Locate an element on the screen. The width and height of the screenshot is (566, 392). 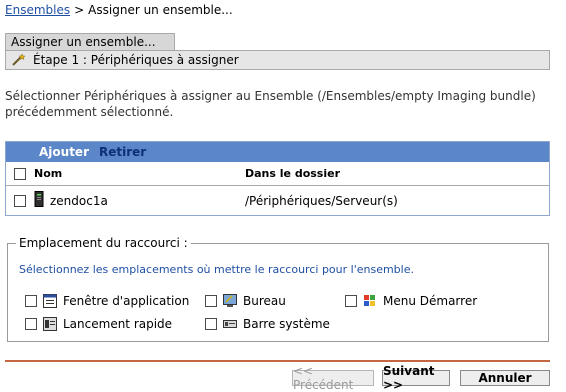
row-checkbox is located at coordinates (20, 200).